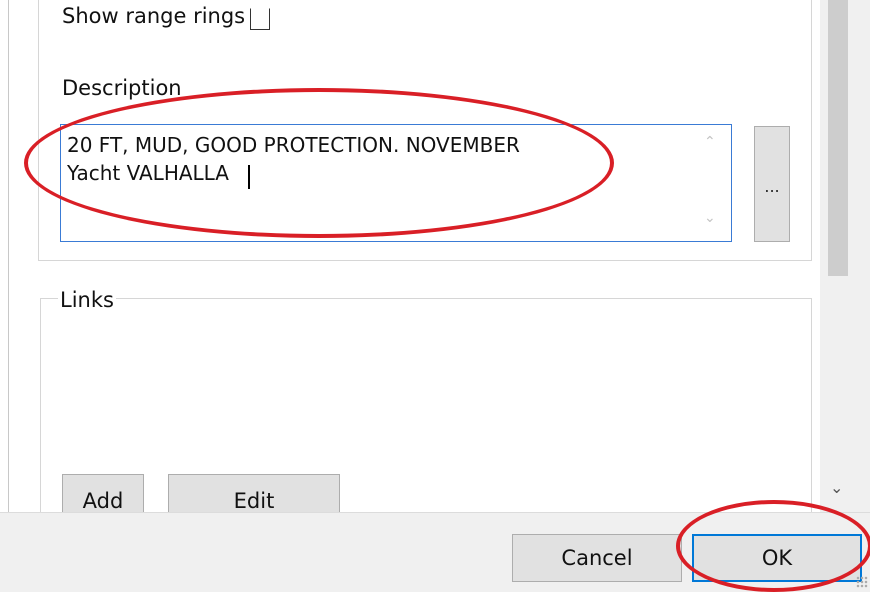 Image resolution: width=870 pixels, height=592 pixels. Describe the element at coordinates (597, 558) in the screenshot. I see `cancel-button: Cancel` at that location.